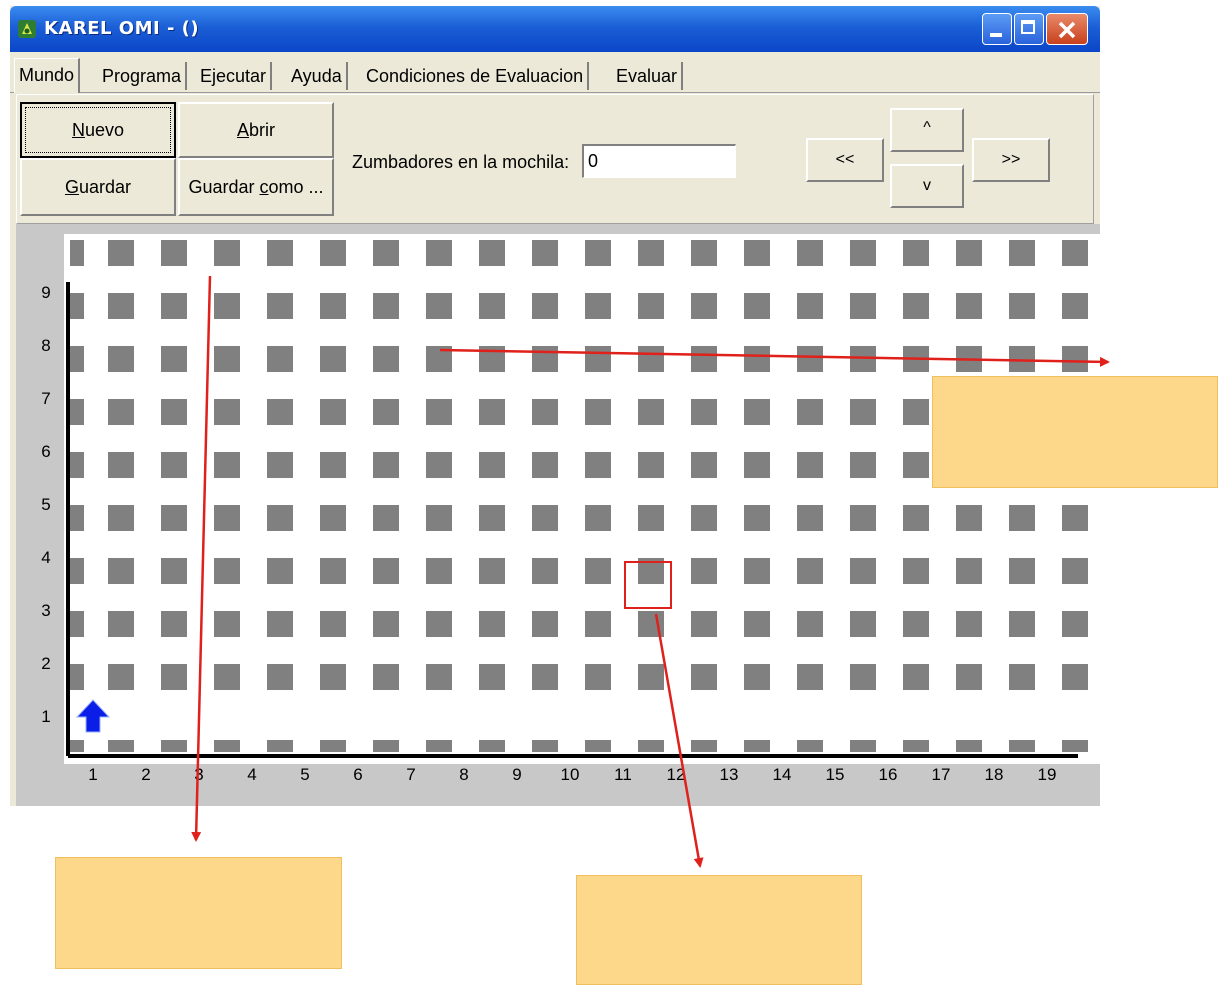 The image size is (1224, 985). I want to click on avenue-label: 13, so click(729, 774).